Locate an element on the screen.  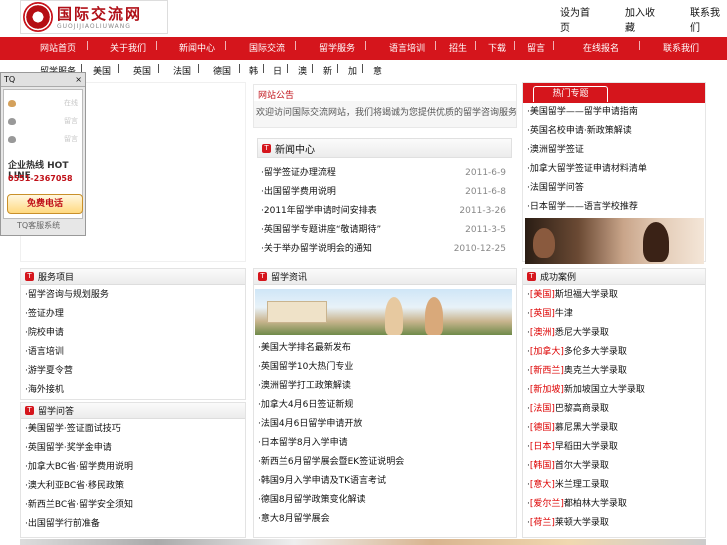
news-item-title: 关于举办留学说明会的通知 is located at coordinates (318, 249).